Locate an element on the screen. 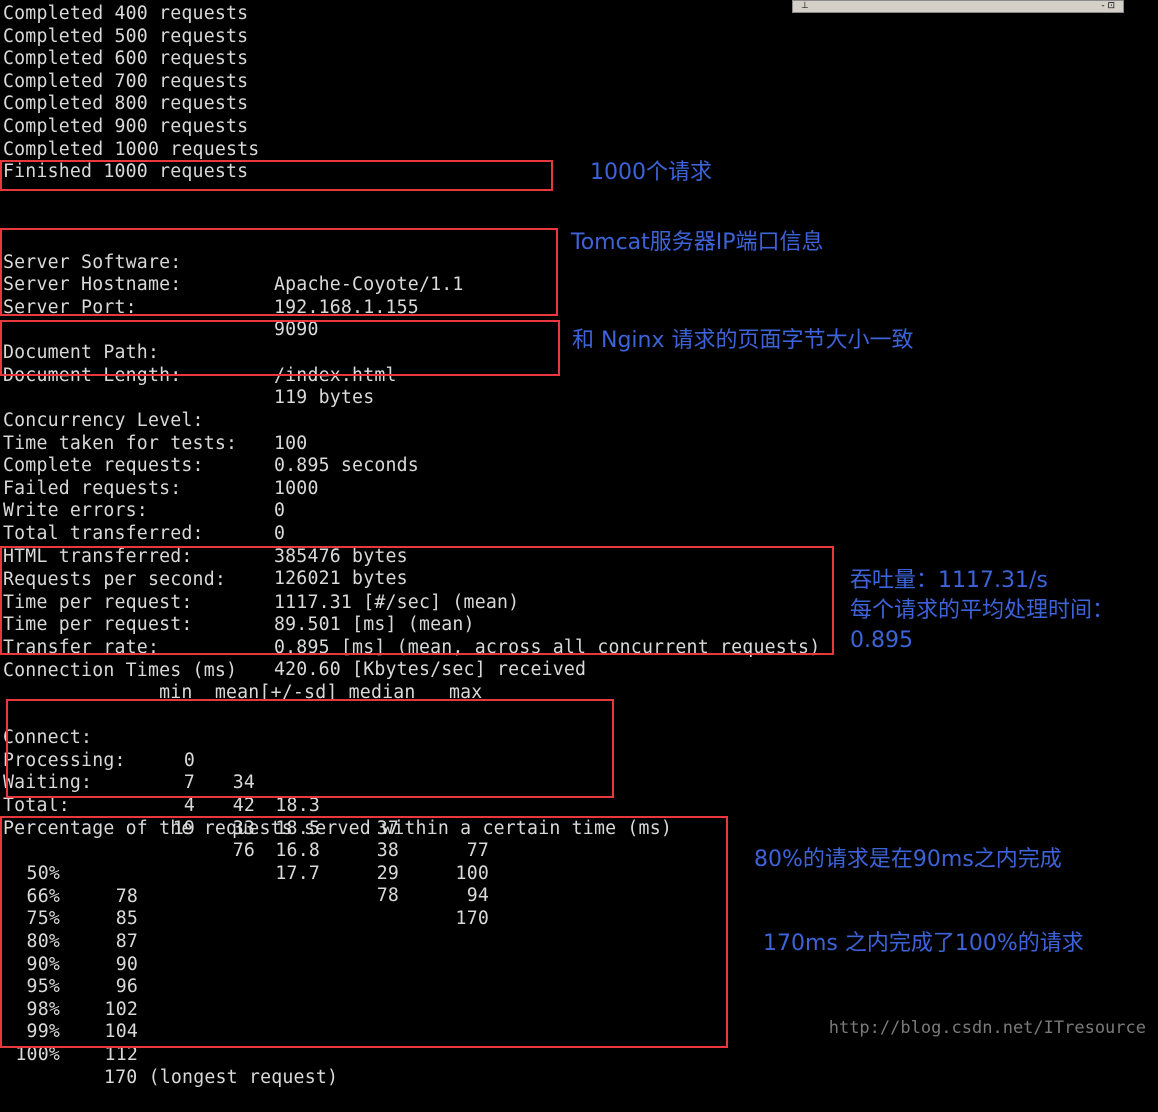 This screenshot has width=1158, height=1112. progress-line: Completed 1000 requests is located at coordinates (131, 149).